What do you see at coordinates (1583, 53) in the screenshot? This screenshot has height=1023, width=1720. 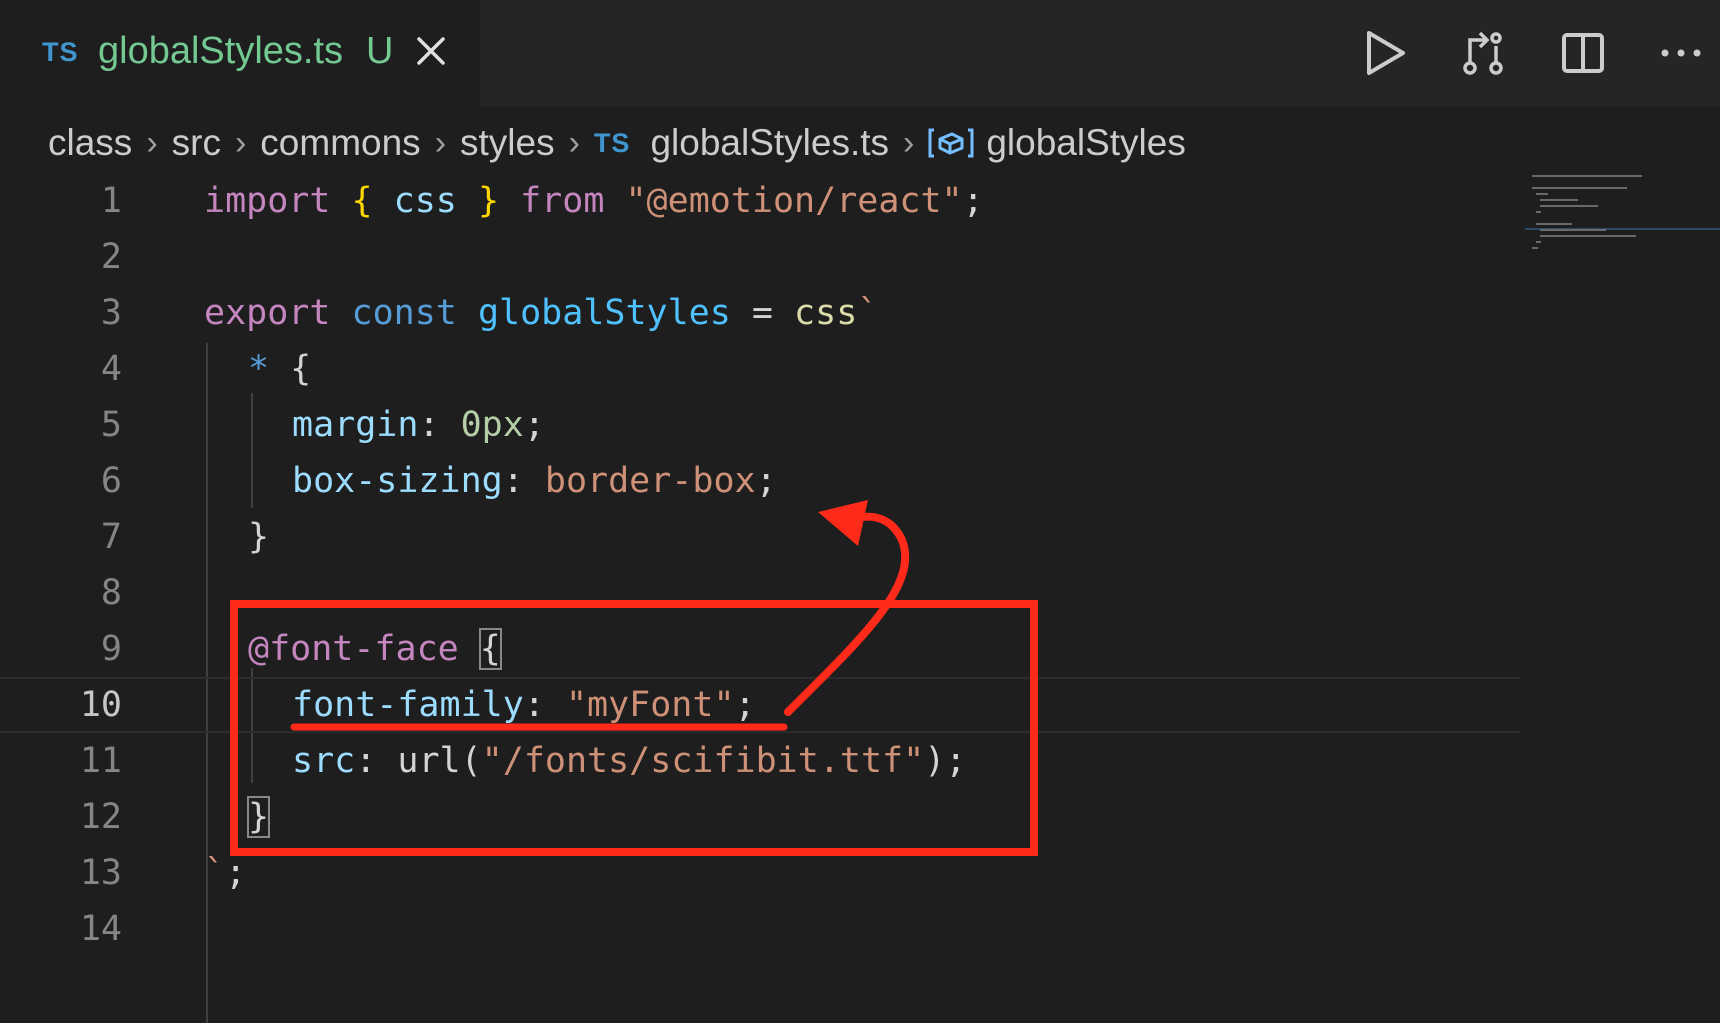 I see `split-editor-icon` at bounding box center [1583, 53].